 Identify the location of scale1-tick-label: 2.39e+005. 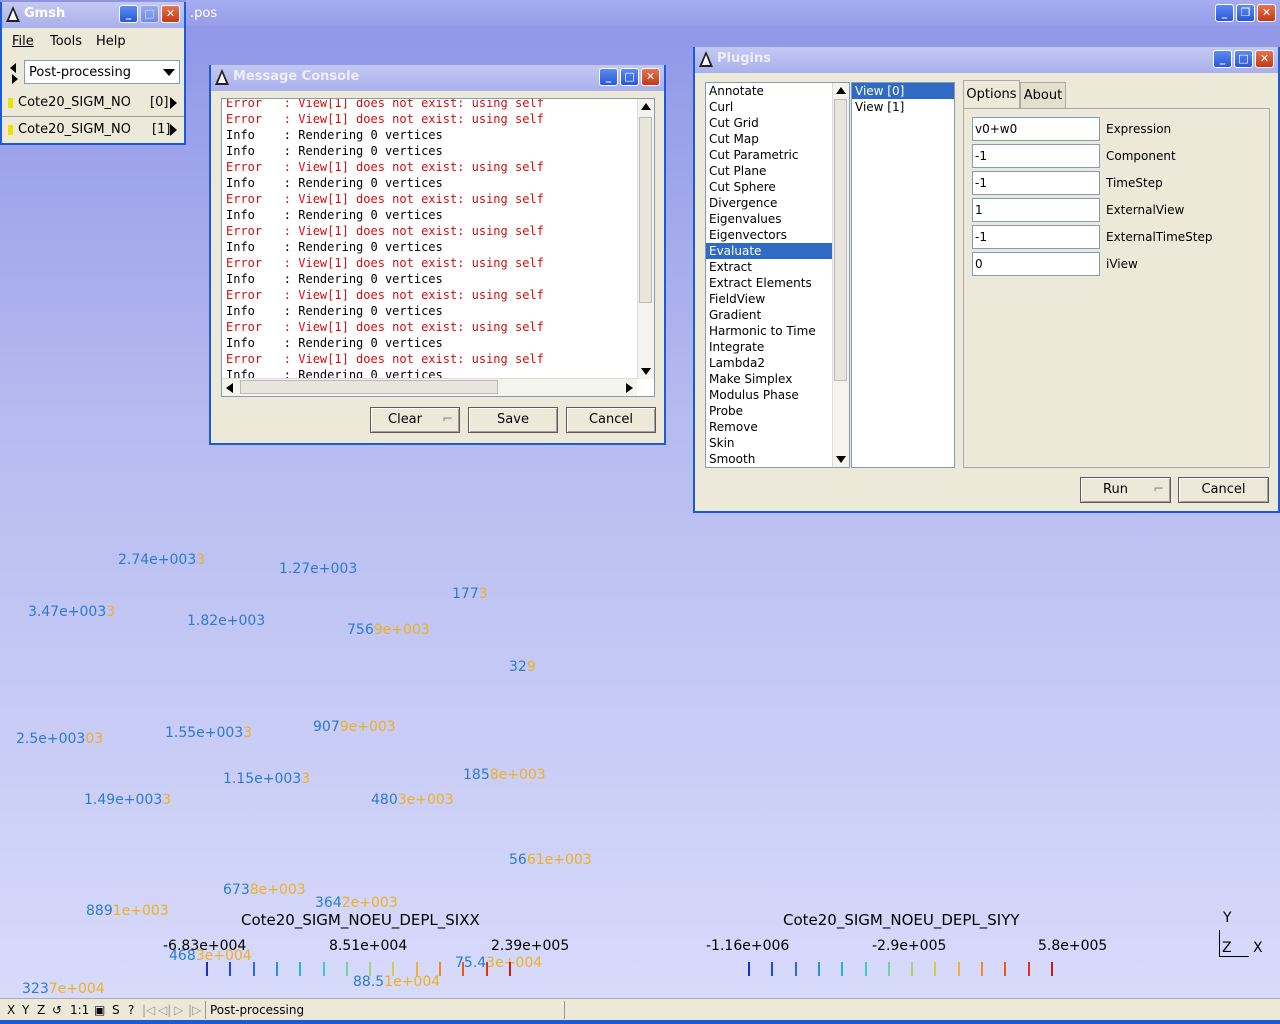
(530, 946).